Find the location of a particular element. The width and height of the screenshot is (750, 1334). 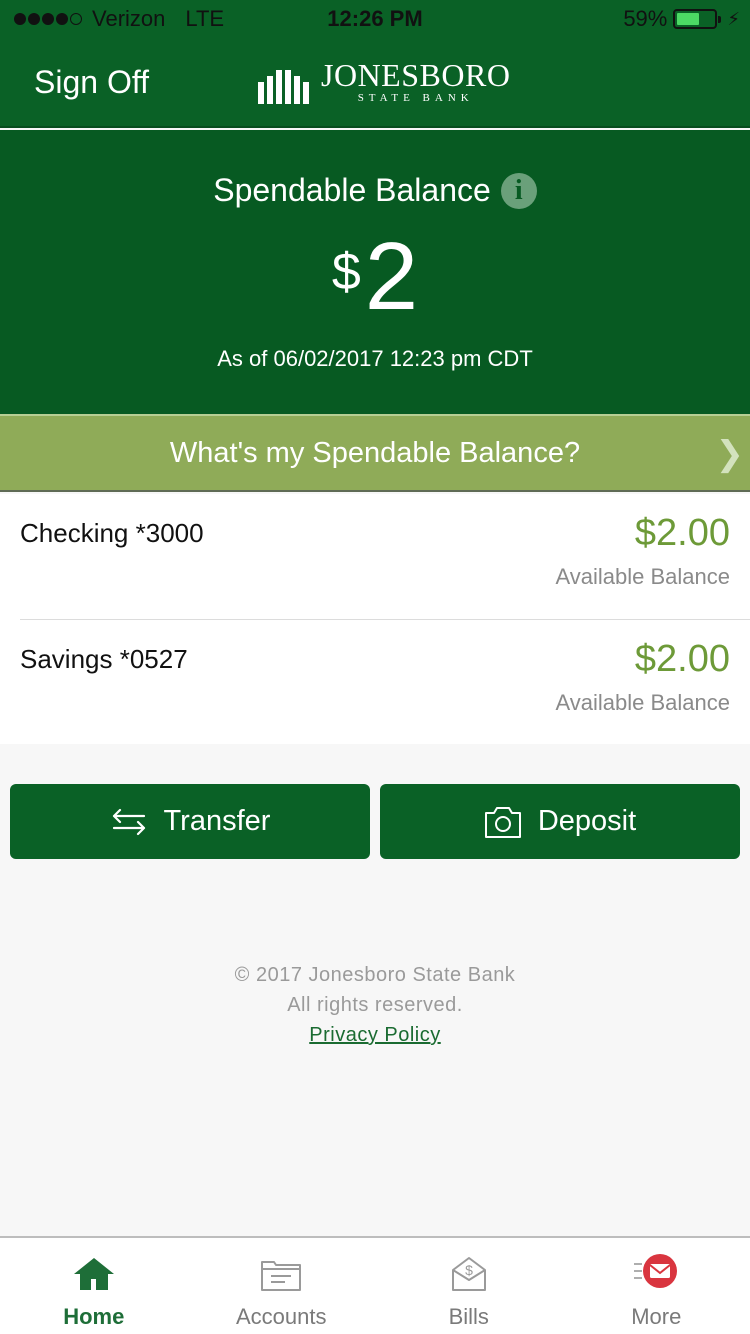

chevron-right-icon: ❯ is located at coordinates (730, 454).